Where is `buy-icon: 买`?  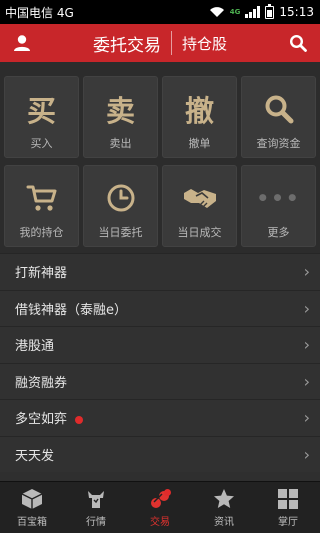 buy-icon: 买 is located at coordinates (41, 111).